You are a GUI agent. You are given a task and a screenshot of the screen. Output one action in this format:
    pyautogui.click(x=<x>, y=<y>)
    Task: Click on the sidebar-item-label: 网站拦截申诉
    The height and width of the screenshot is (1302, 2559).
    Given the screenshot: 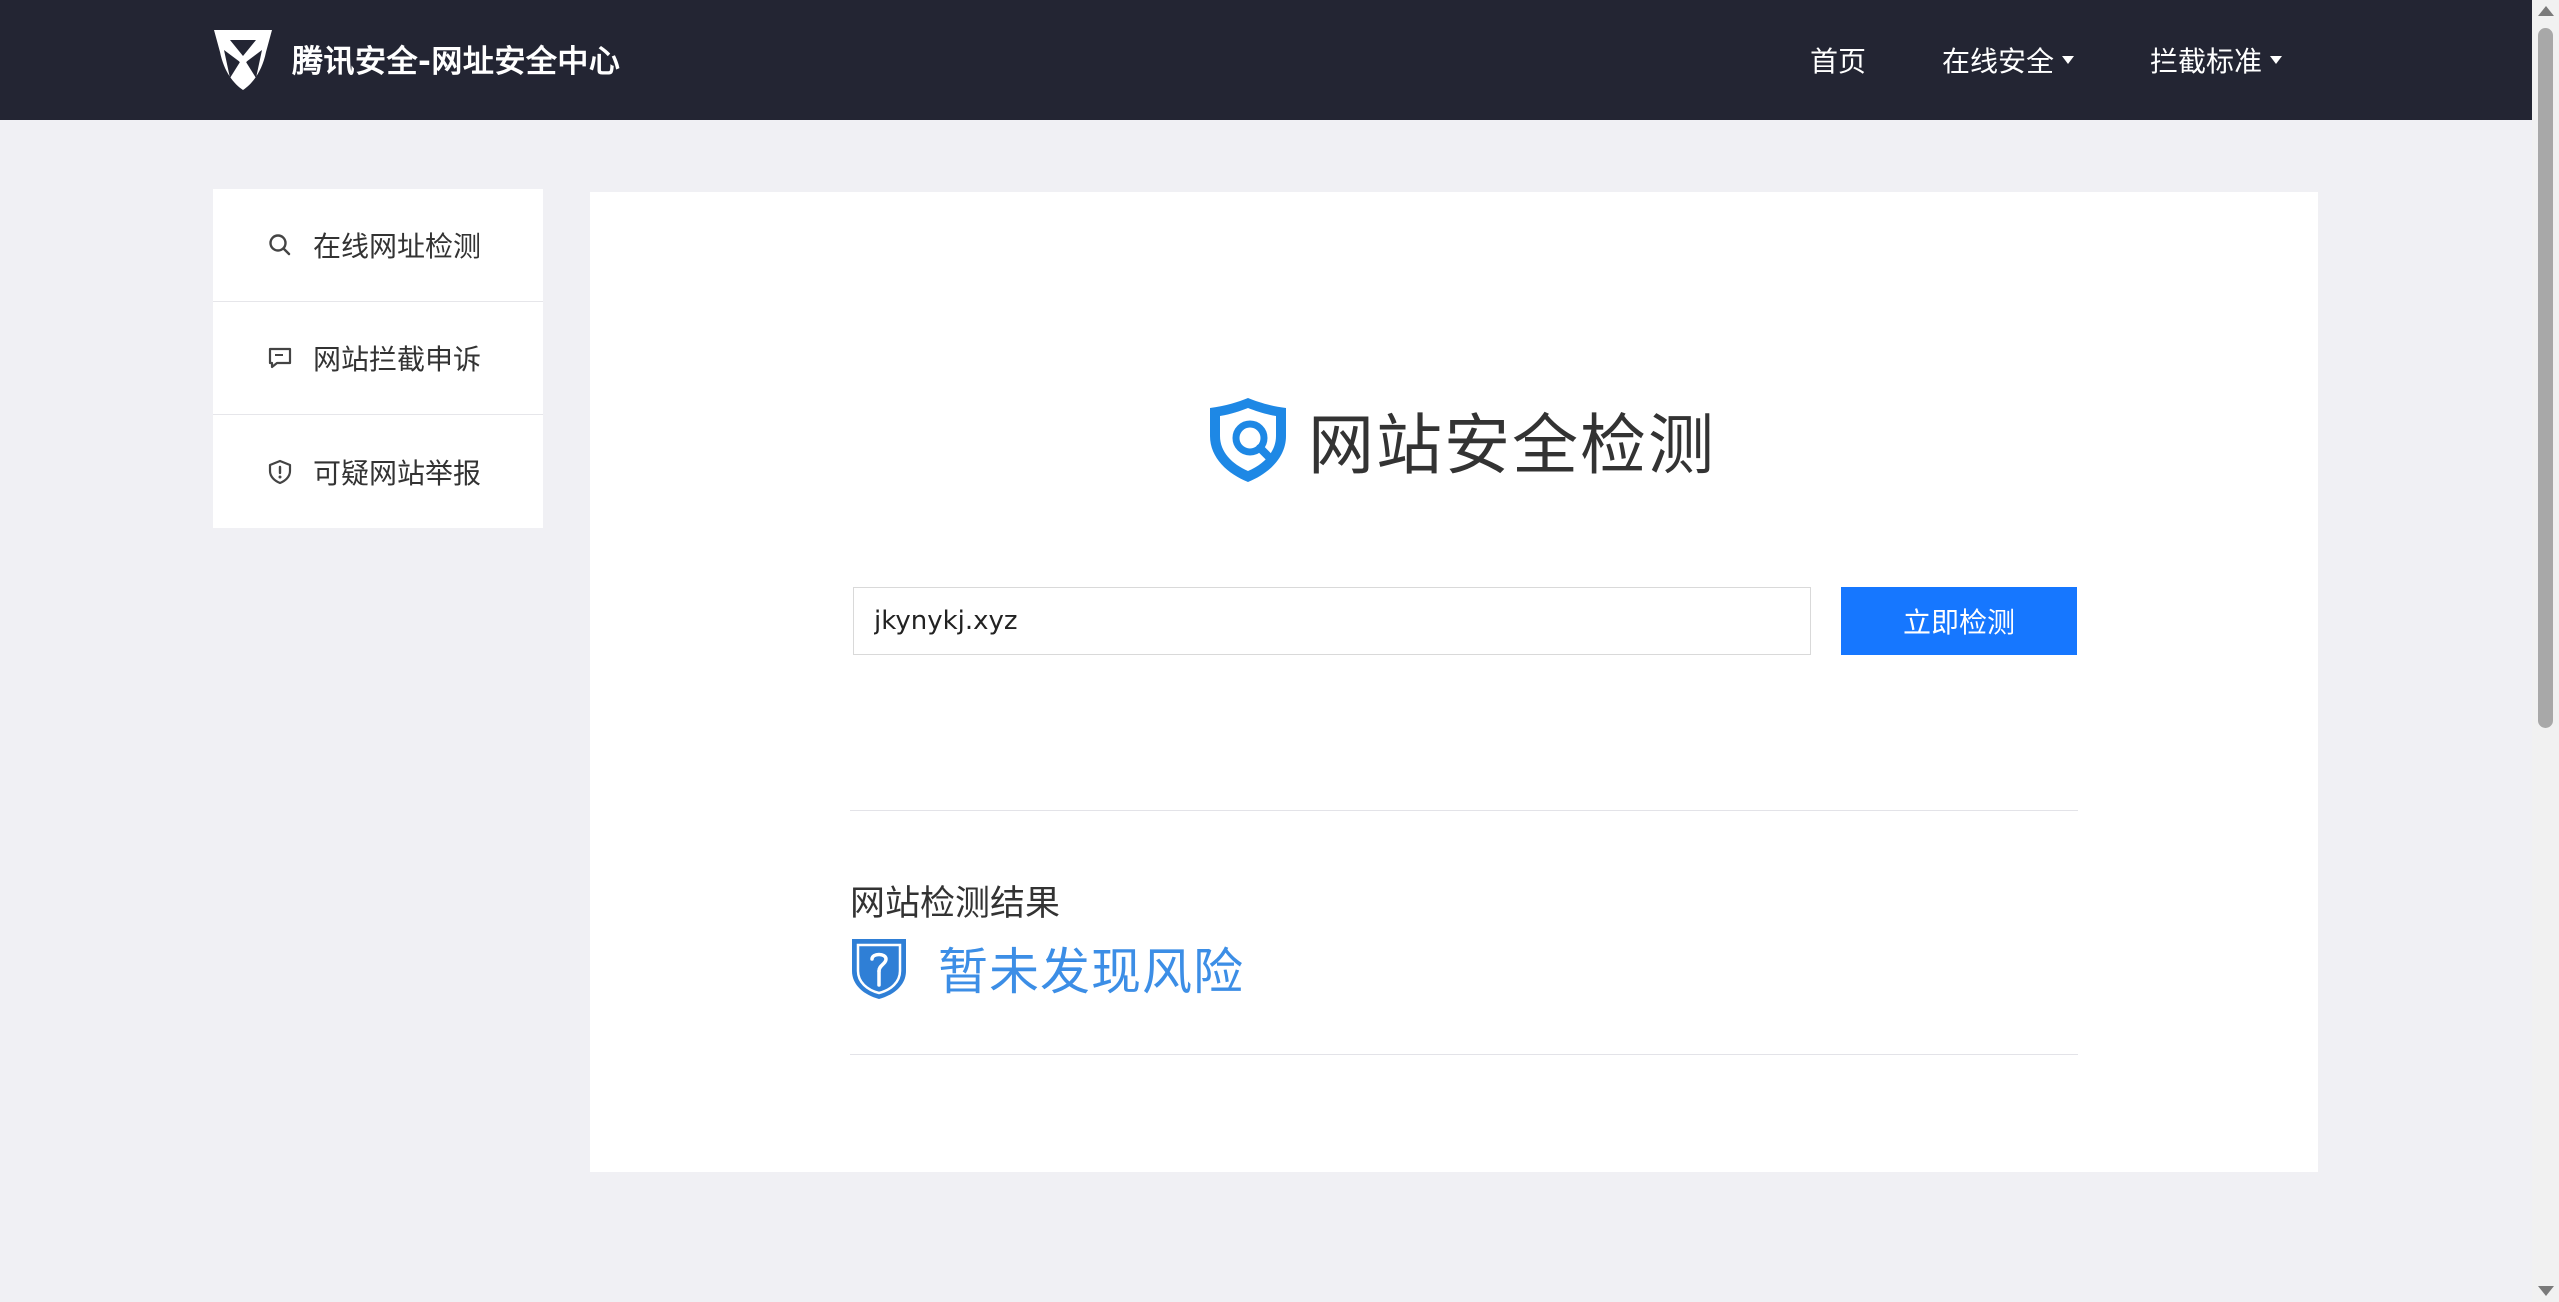 What is the action you would take?
    pyautogui.click(x=397, y=359)
    